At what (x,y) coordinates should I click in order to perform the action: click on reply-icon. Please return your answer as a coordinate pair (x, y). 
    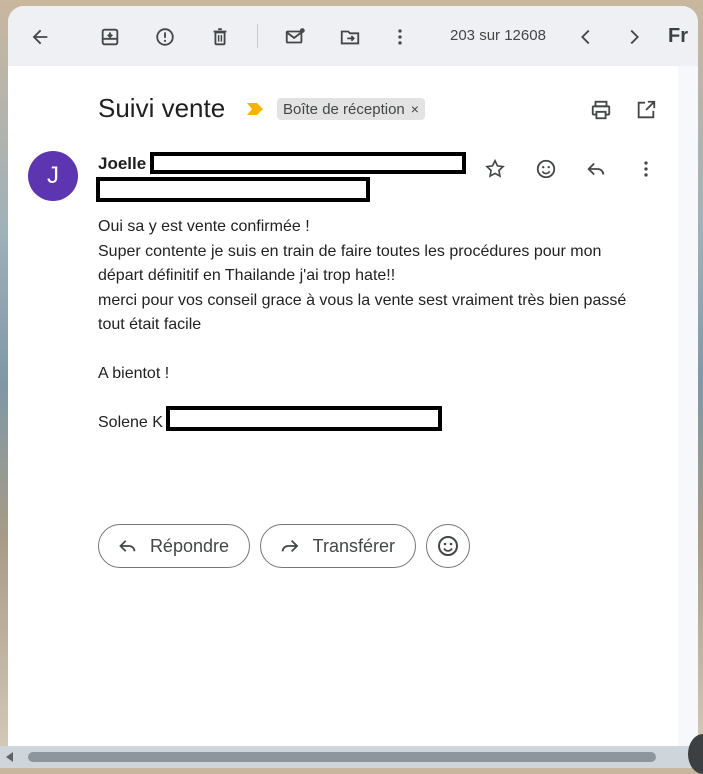
    Looking at the image, I should click on (596, 169).